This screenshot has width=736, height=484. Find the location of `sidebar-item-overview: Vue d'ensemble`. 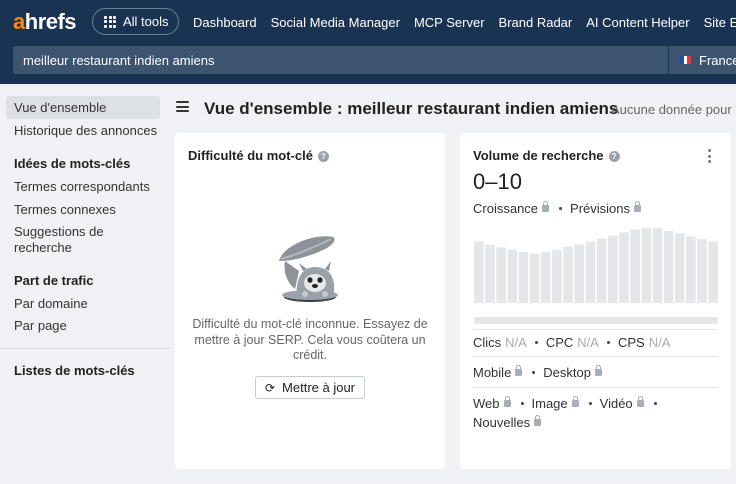

sidebar-item-overview: Vue d'ensemble is located at coordinates (60, 107).